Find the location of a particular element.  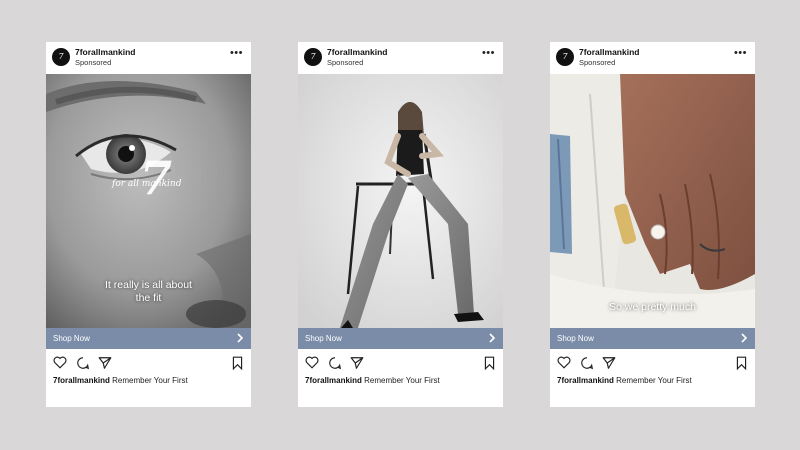

ad-media-hand: So we pretty much is located at coordinates (652, 201).